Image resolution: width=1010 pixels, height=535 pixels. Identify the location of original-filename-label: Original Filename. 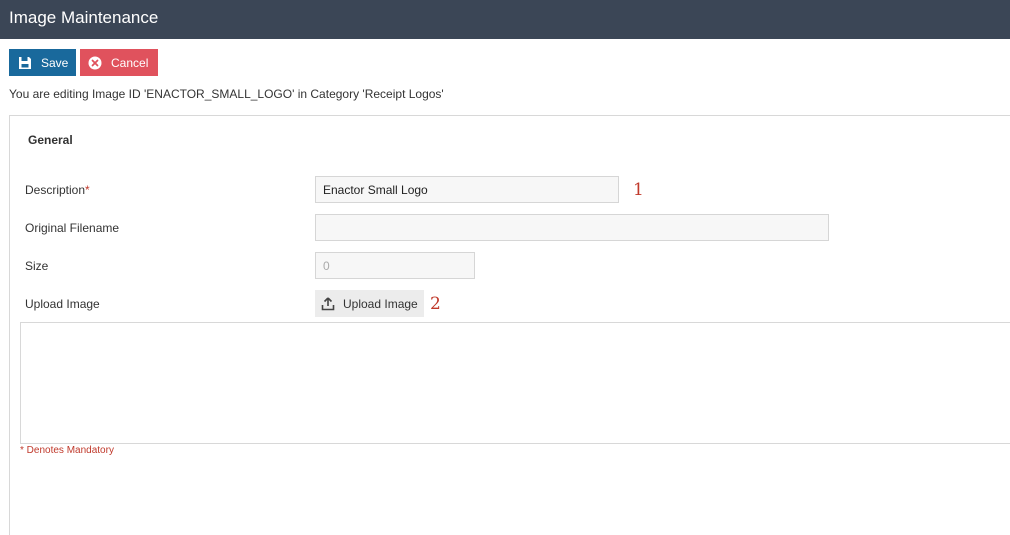
(72, 228).